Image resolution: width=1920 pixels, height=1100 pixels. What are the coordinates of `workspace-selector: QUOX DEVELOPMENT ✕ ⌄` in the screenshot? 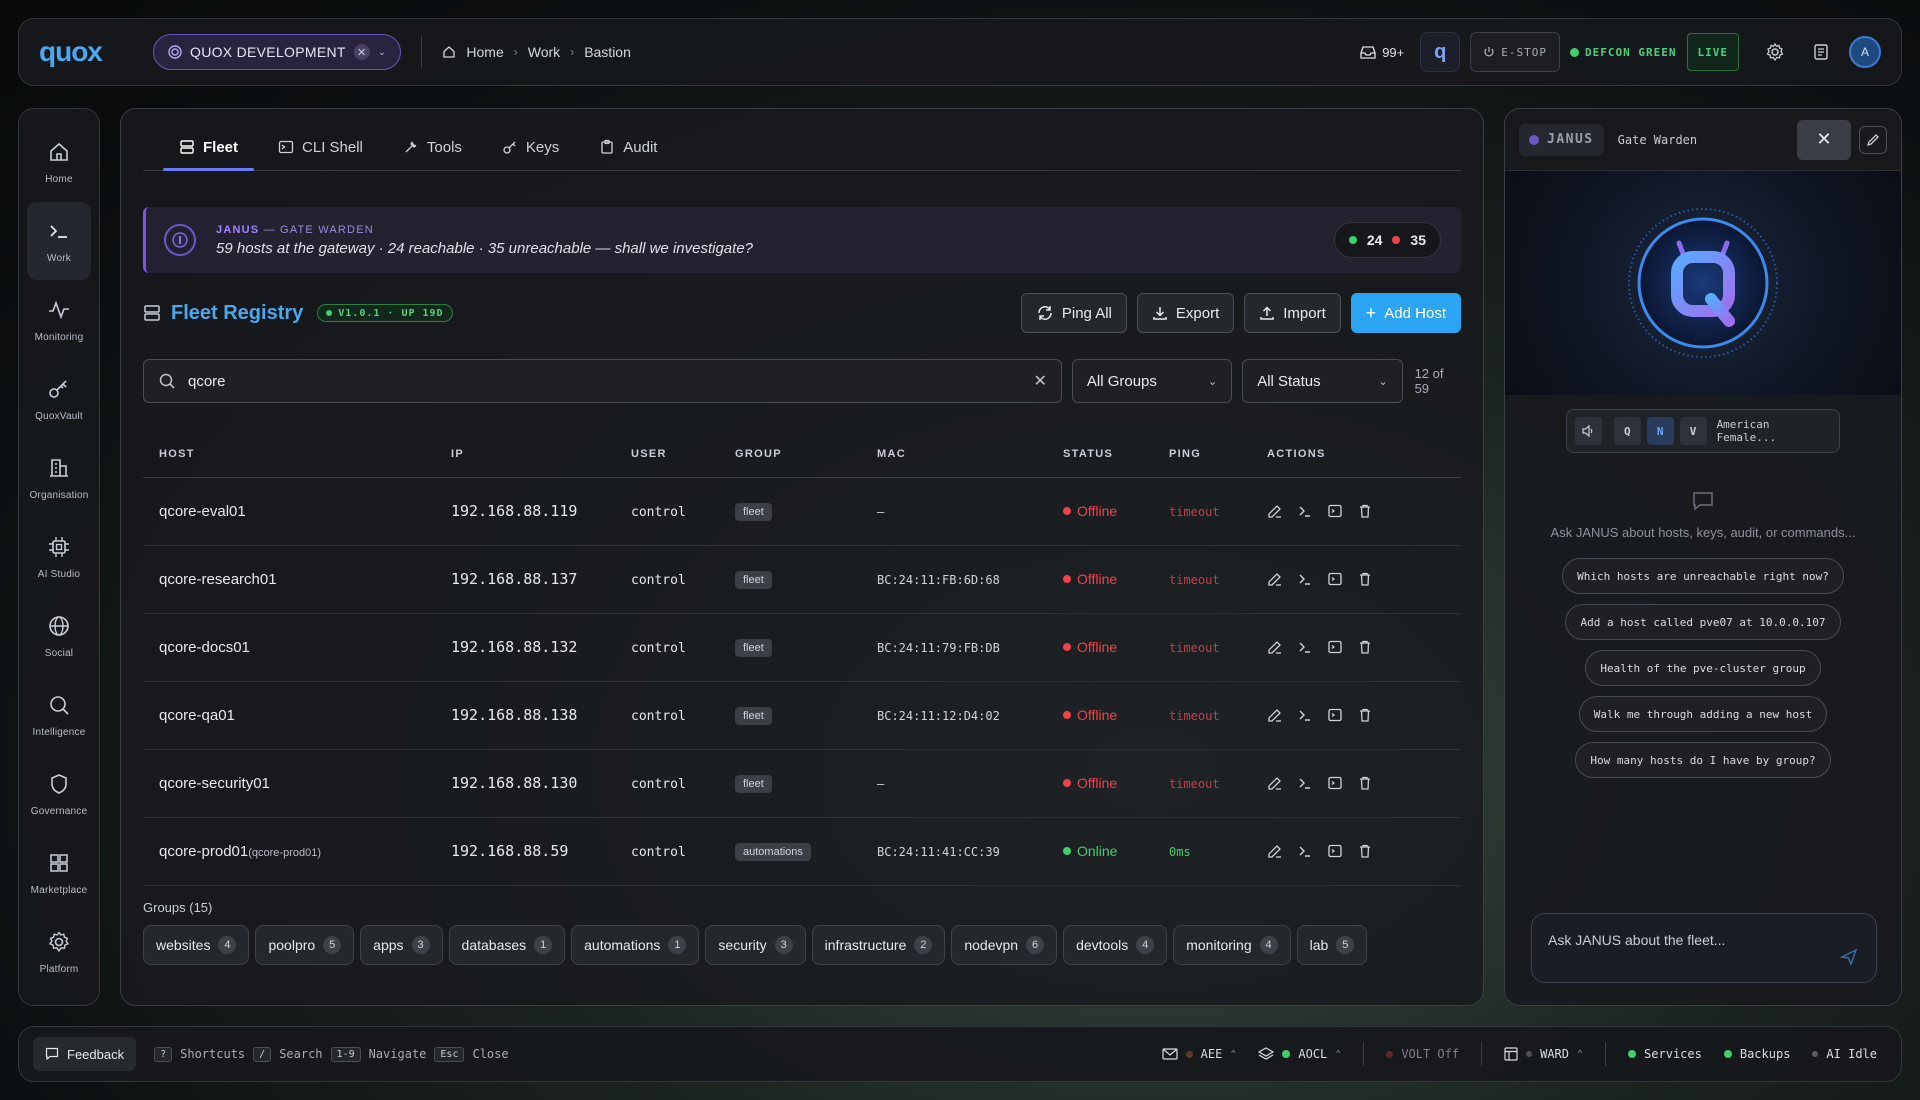 It's located at (277, 52).